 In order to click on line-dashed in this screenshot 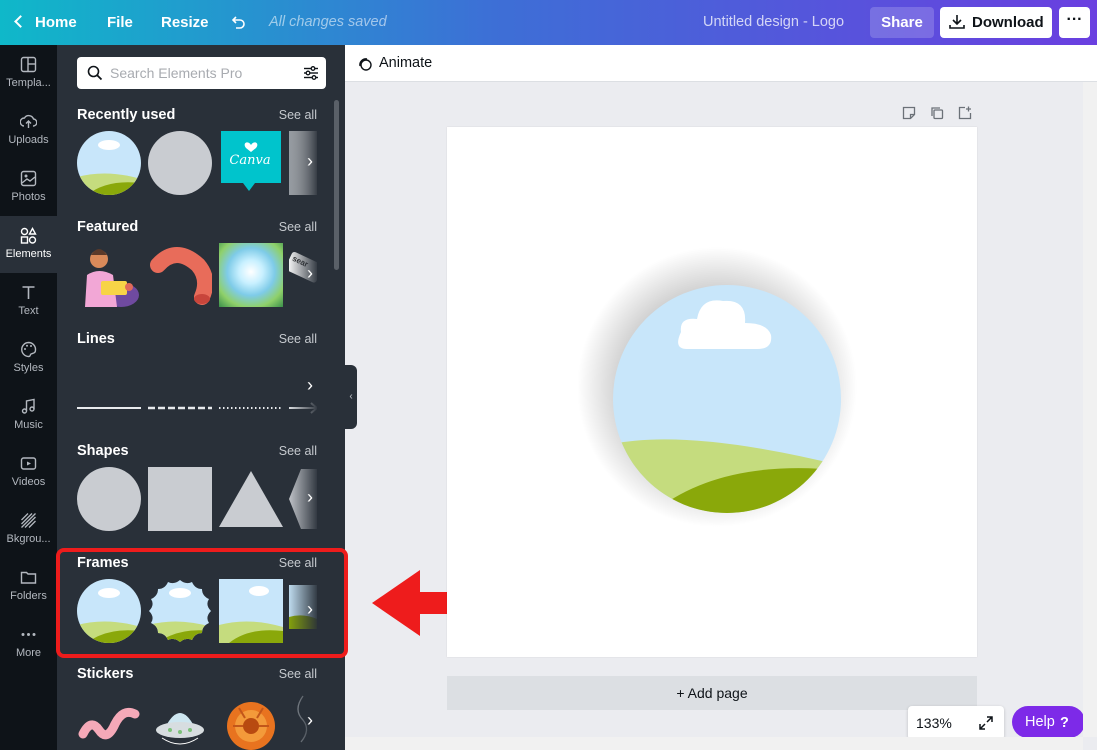, I will do `click(180, 387)`.